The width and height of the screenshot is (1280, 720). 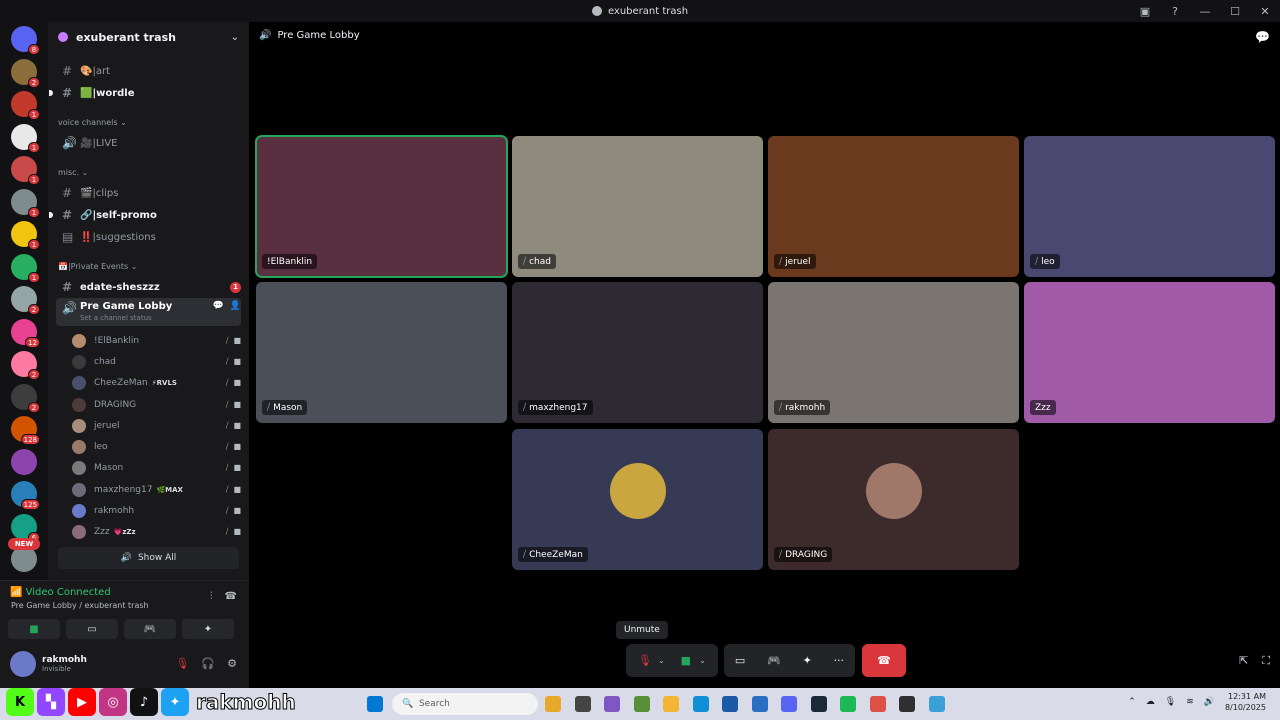 What do you see at coordinates (156, 404) in the screenshot?
I see `voice-user: DRAGING ⧸ ■` at bounding box center [156, 404].